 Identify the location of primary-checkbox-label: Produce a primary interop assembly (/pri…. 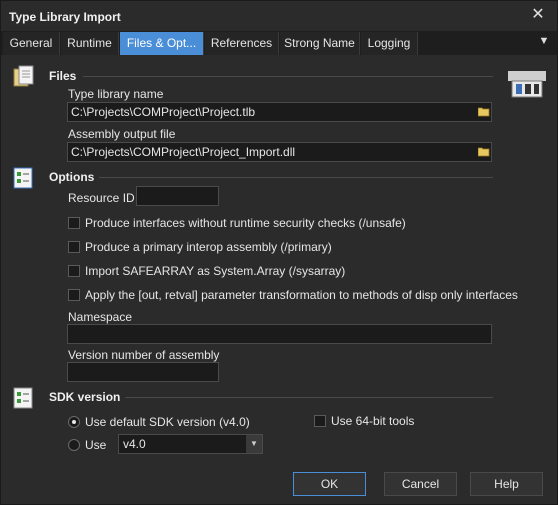
(208, 247).